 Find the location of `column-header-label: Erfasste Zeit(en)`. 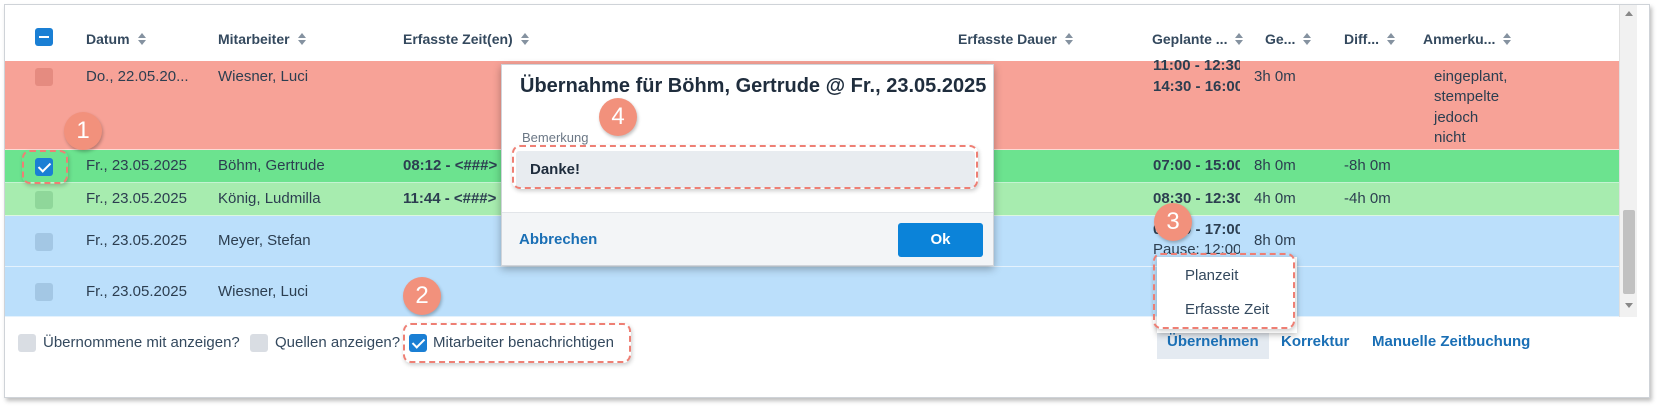

column-header-label: Erfasste Zeit(en) is located at coordinates (458, 39).